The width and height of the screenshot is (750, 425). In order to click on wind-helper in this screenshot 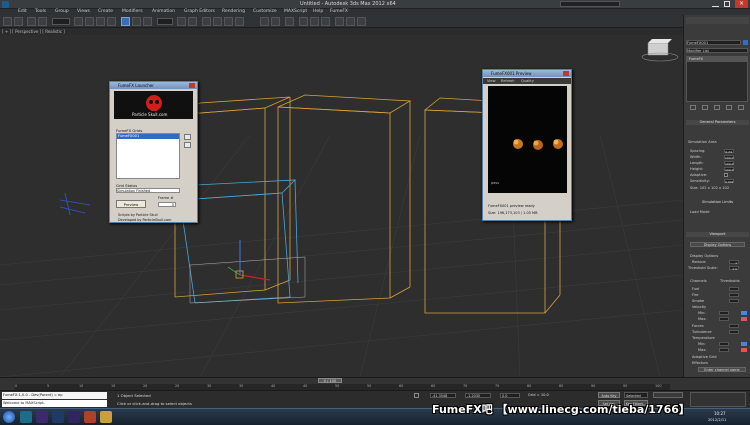, I will do `click(75, 204)`.